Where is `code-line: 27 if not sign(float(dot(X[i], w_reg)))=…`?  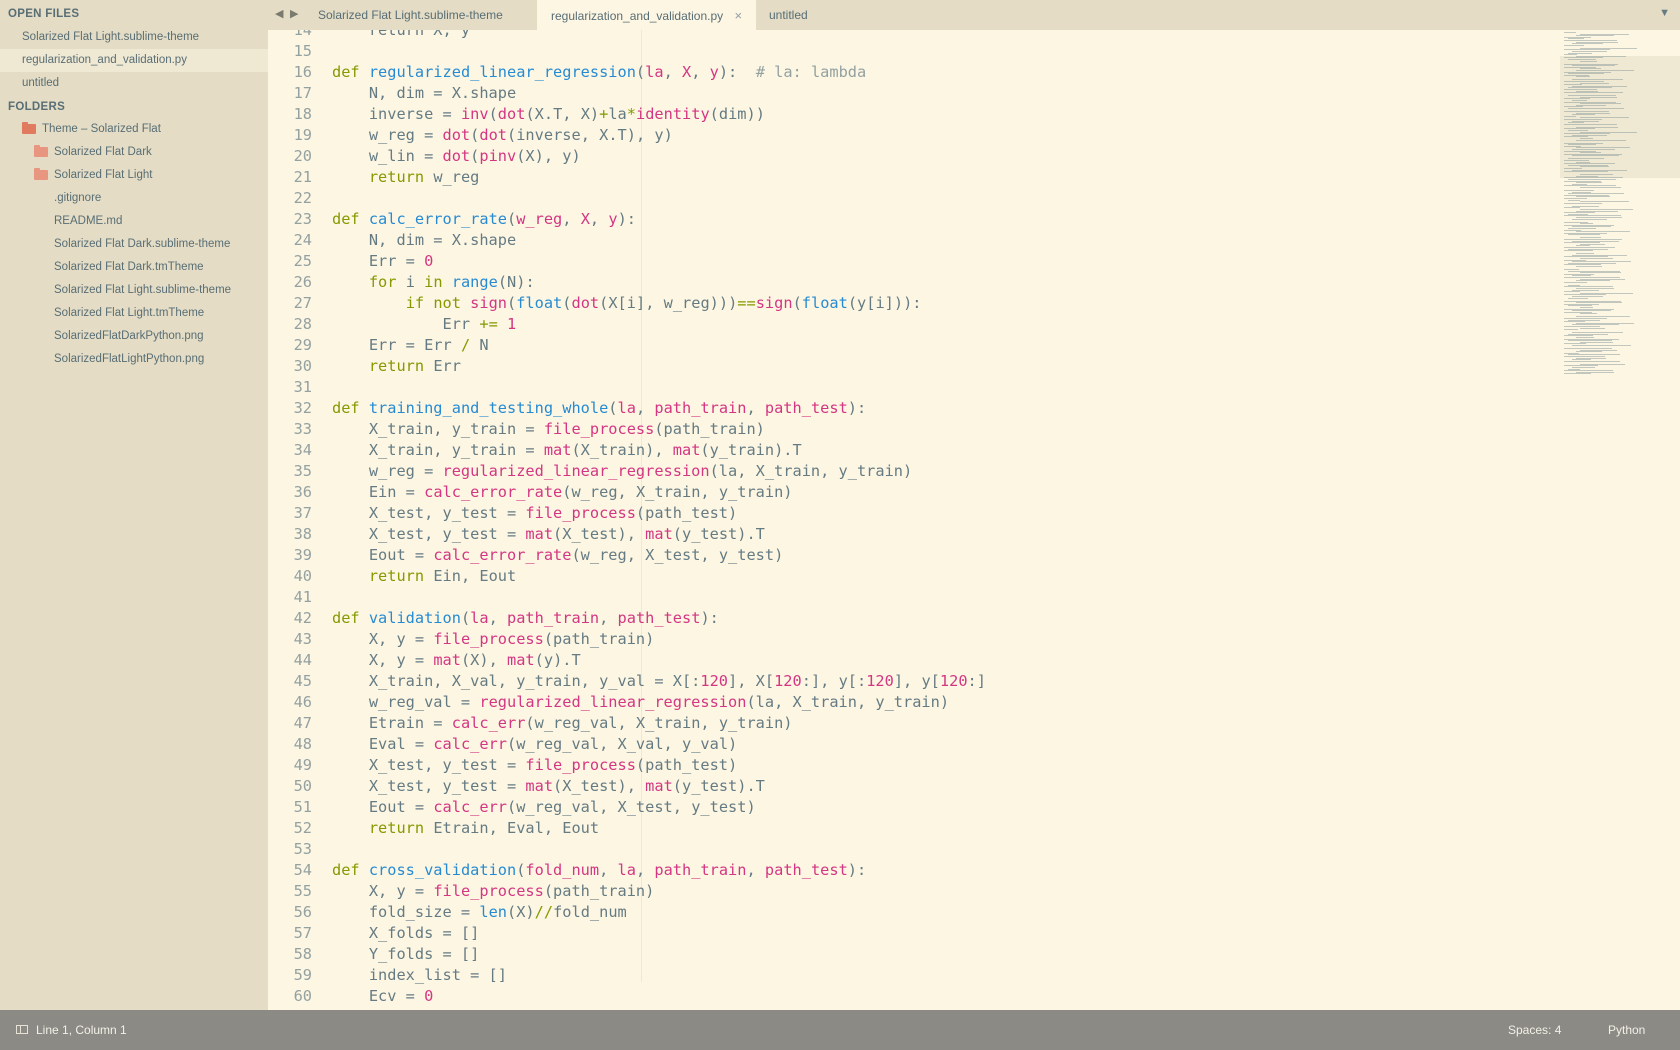 code-line: 27 if not sign(float(dot(X[i], w_reg)))=… is located at coordinates (913, 303).